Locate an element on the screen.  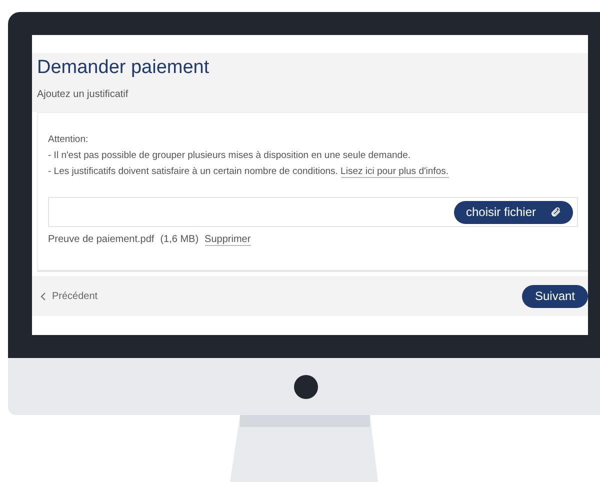
file-size: (1,6 MB) is located at coordinates (179, 240).